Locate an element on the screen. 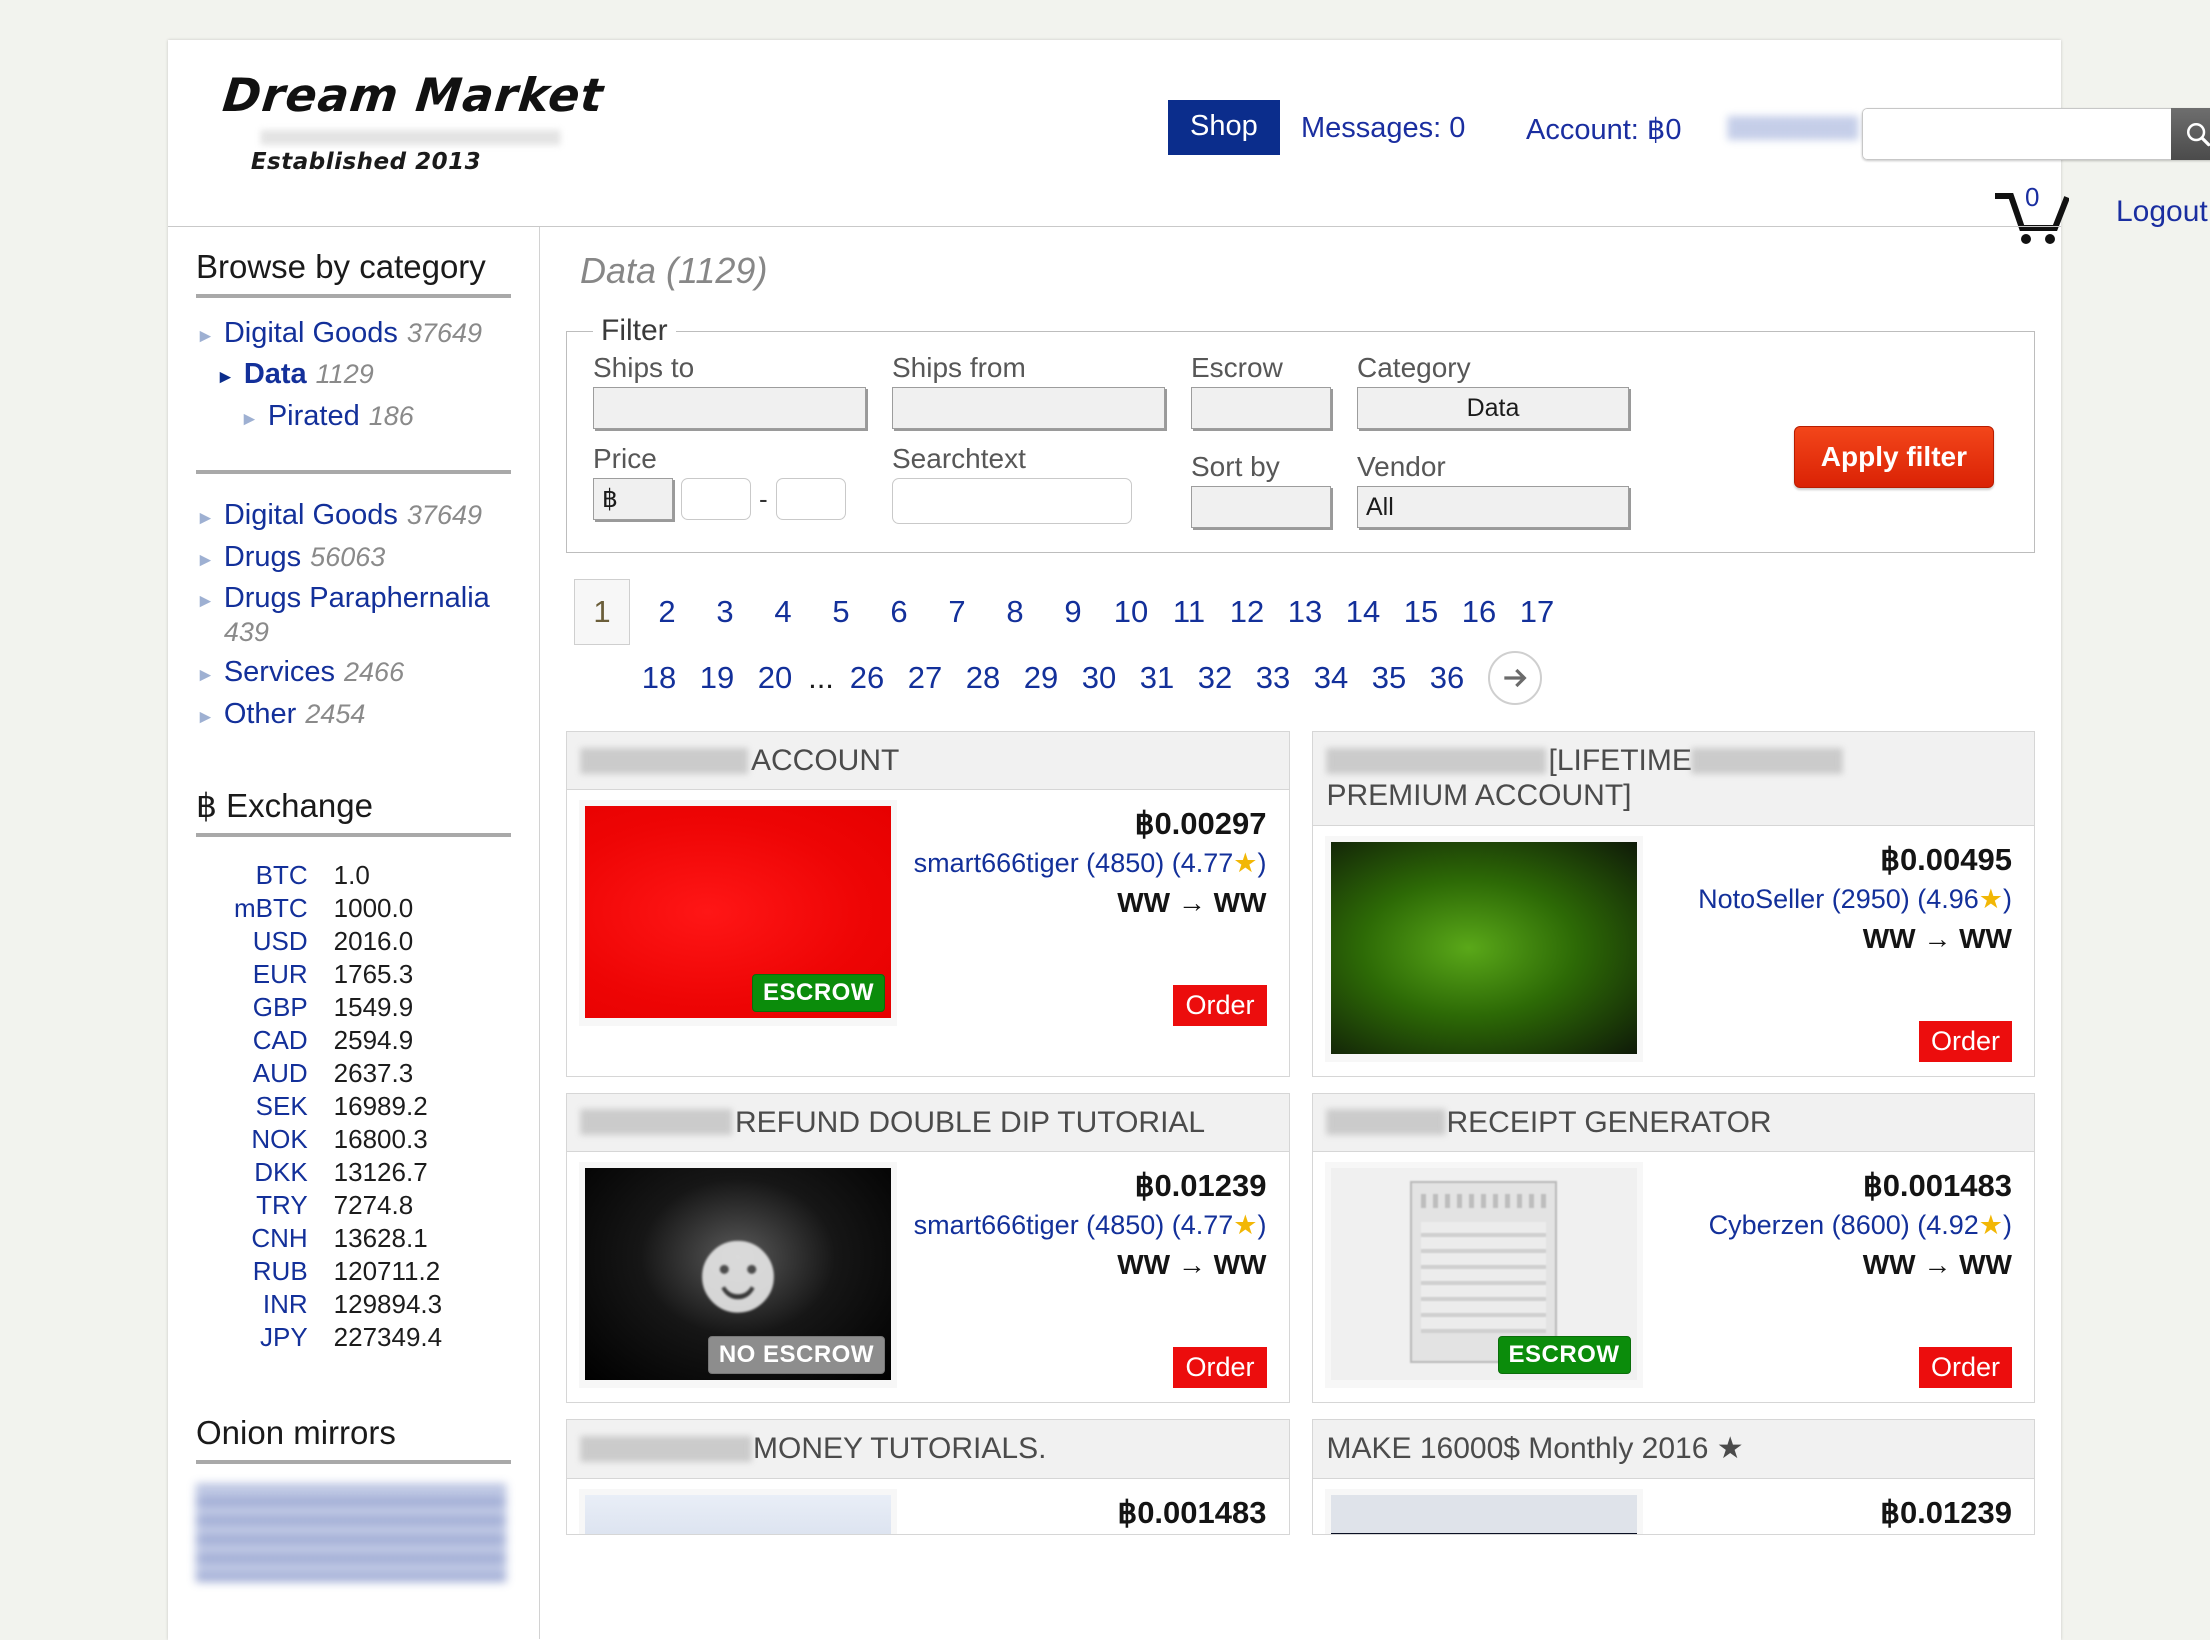 The height and width of the screenshot is (1640, 2210). ships-to-select is located at coordinates (729, 408).